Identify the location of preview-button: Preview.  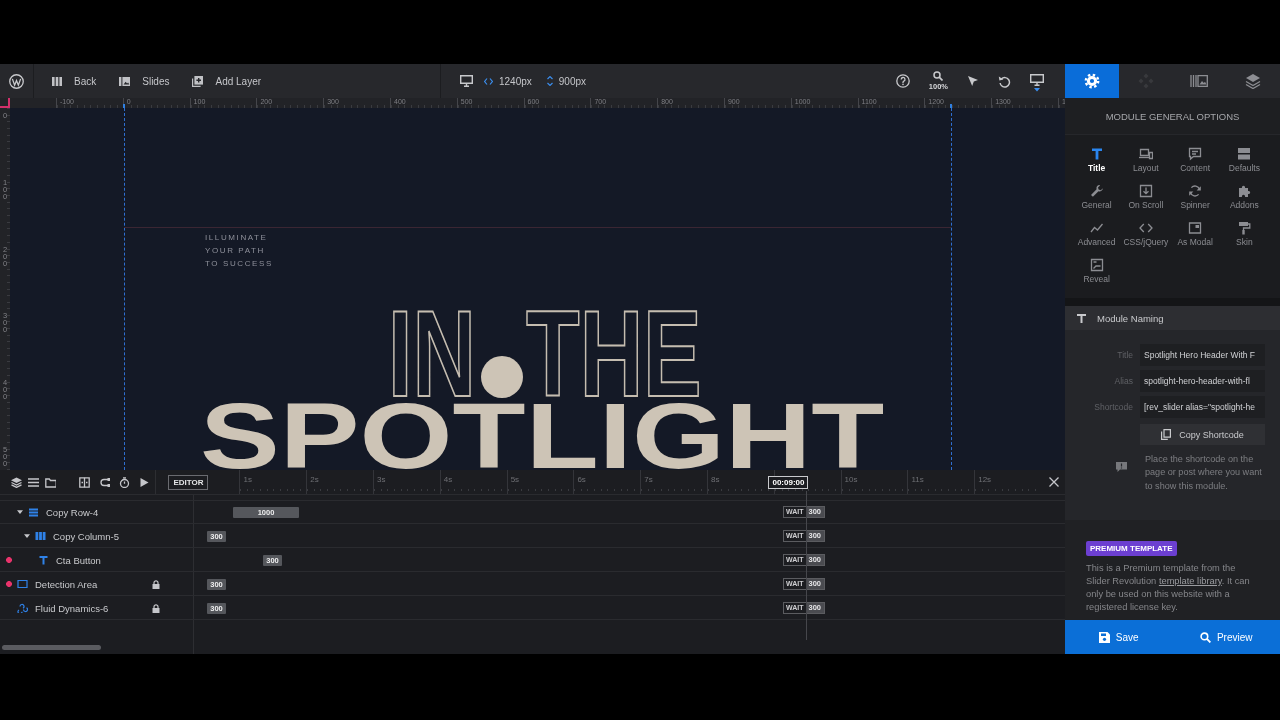
(1226, 637).